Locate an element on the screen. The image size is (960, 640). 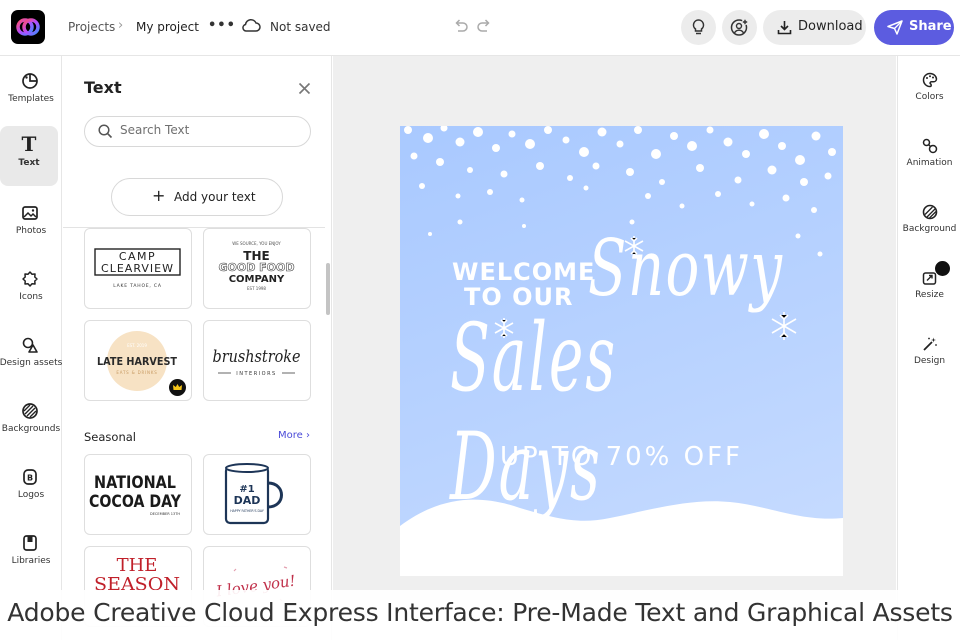
rail-item-templates: Templates is located at coordinates (31, 92).